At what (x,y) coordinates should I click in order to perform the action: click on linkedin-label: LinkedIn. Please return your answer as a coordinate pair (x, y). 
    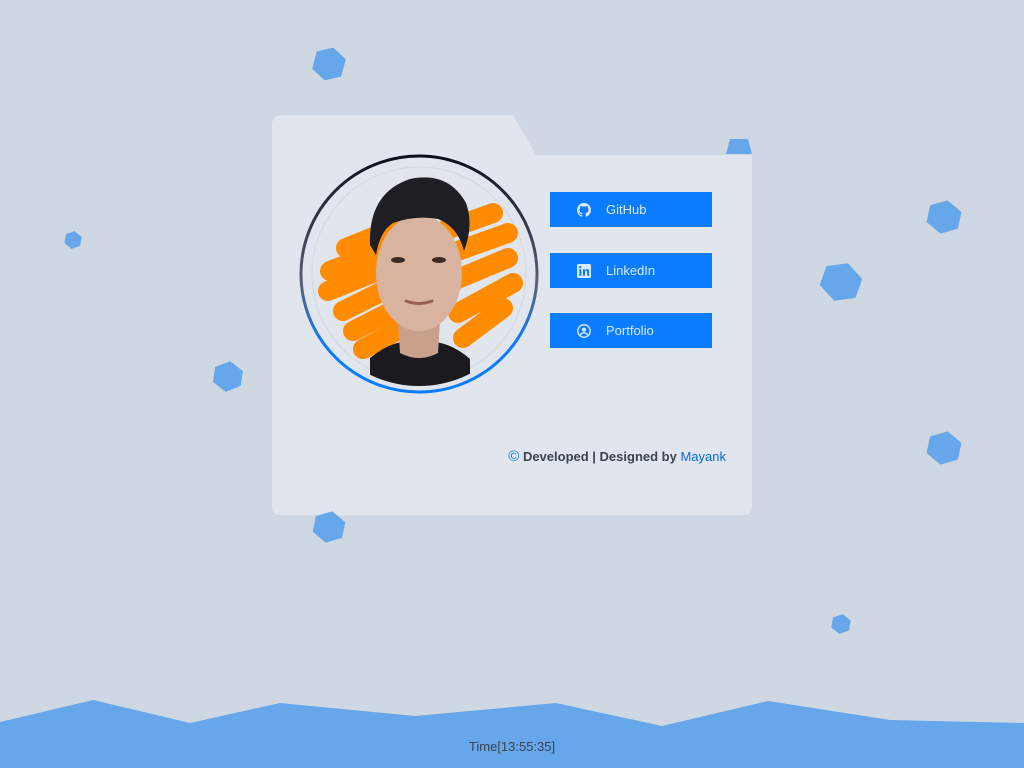
    Looking at the image, I should click on (631, 270).